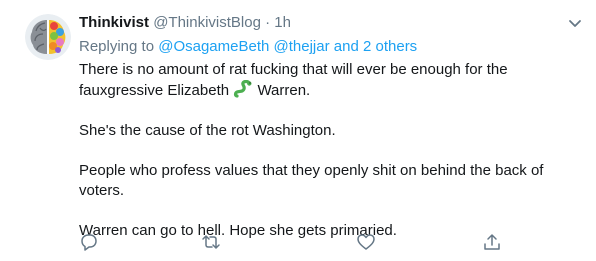 This screenshot has height=261, width=596. I want to click on replying-to-label: Replying to, so click(117, 46).